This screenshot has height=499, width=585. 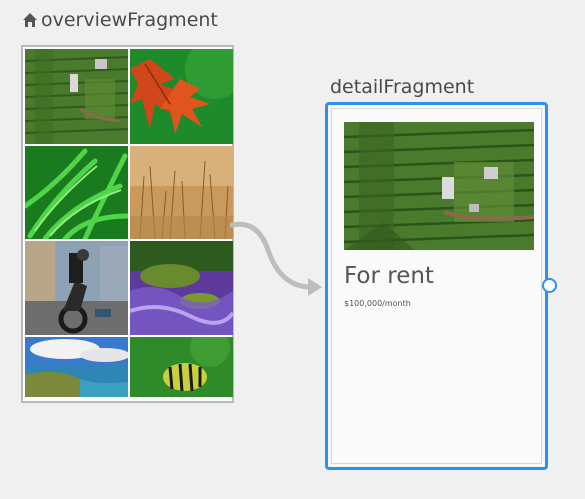 What do you see at coordinates (129, 20) in the screenshot?
I see `overview-fragment-label: overviewFragment` at bounding box center [129, 20].